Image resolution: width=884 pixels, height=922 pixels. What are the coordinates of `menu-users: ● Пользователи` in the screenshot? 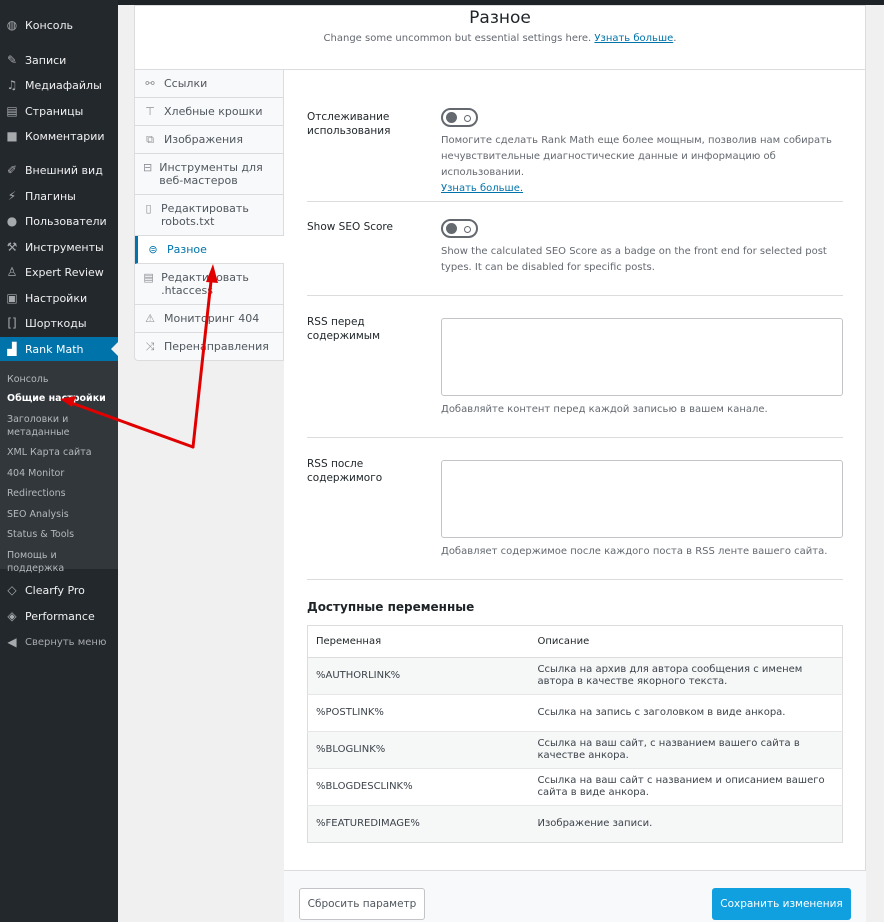 It's located at (59, 221).